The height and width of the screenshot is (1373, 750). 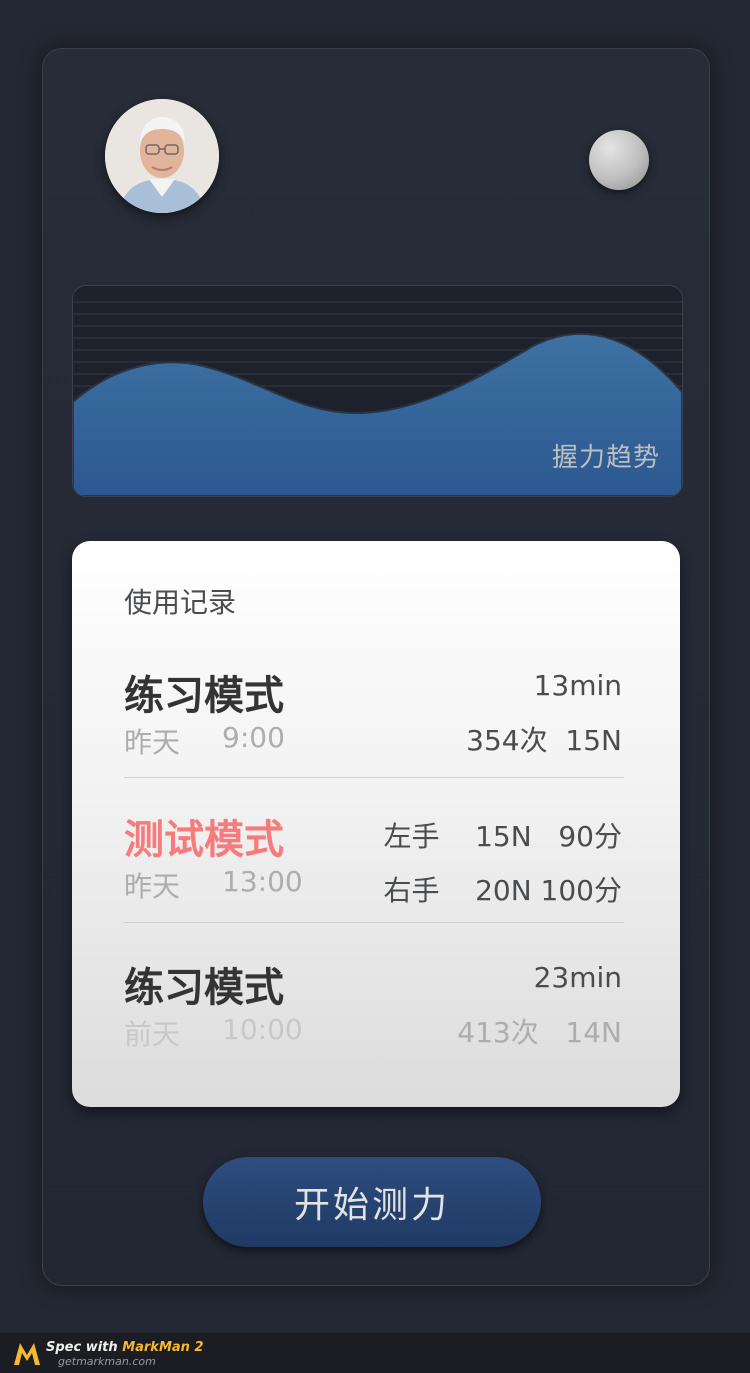 I want to click on record-entry-practice-1: 练习模式 昨天 9:00 13min 354次 15N, so click(x=376, y=733).